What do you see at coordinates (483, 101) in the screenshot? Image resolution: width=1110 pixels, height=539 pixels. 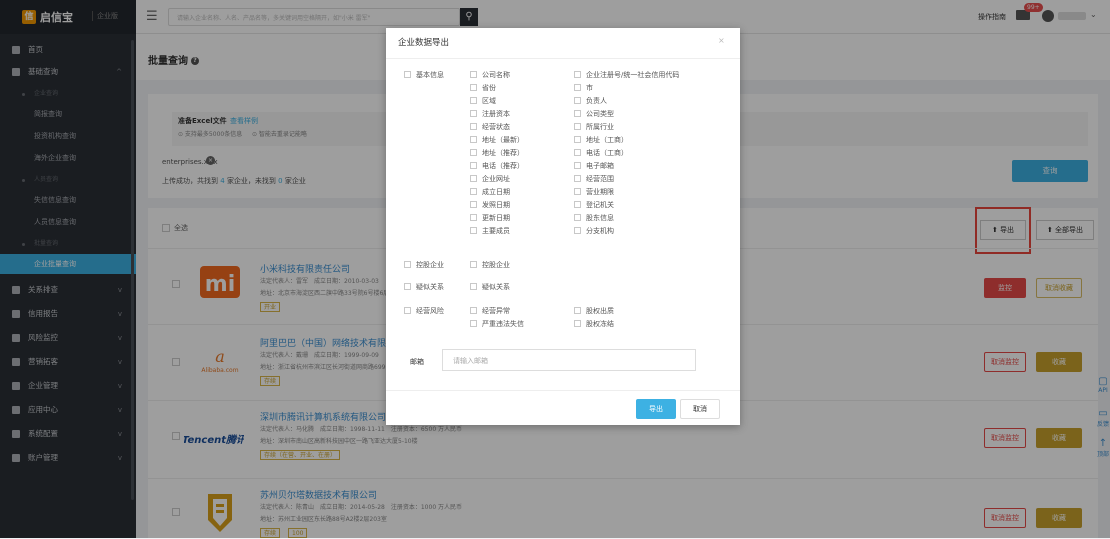 I see `field-checkbox: 区域` at bounding box center [483, 101].